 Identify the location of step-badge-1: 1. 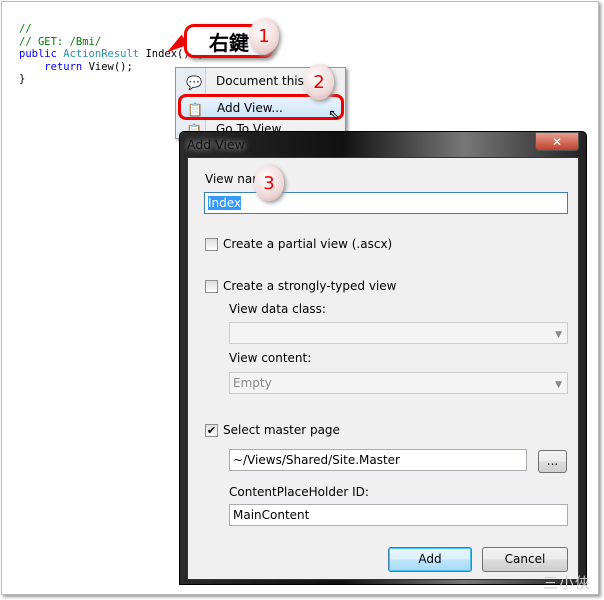
(264, 36).